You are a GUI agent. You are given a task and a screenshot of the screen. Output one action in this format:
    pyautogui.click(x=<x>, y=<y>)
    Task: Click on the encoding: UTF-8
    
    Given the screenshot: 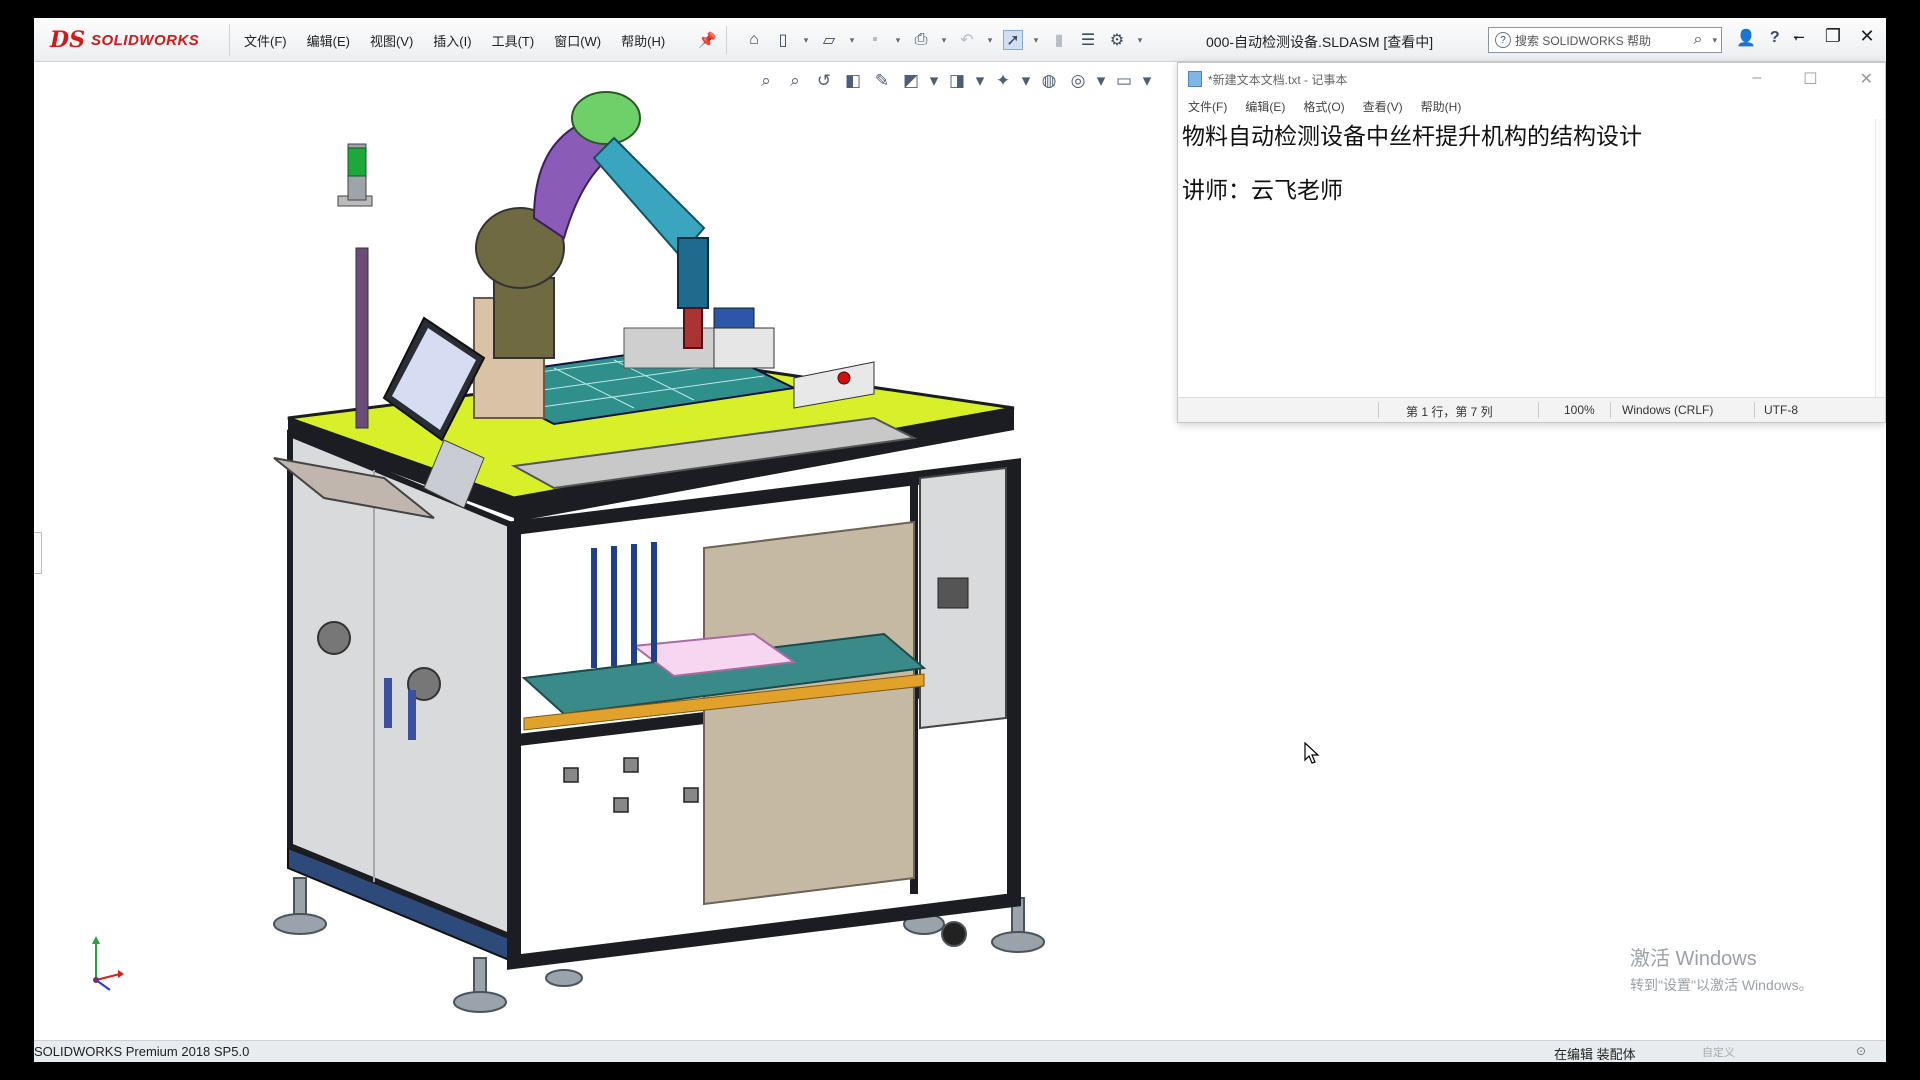 What is the action you would take?
    pyautogui.click(x=1781, y=410)
    